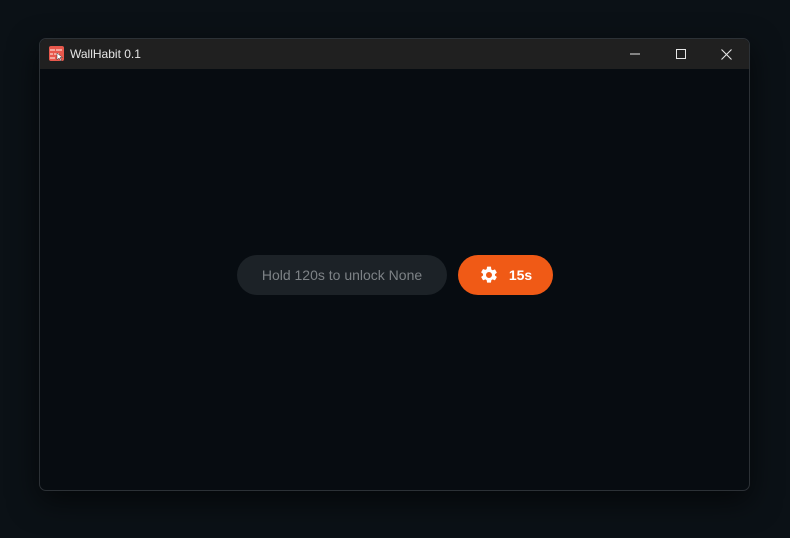 Image resolution: width=790 pixels, height=538 pixels. What do you see at coordinates (520, 275) in the screenshot?
I see `timer-label: 15s` at bounding box center [520, 275].